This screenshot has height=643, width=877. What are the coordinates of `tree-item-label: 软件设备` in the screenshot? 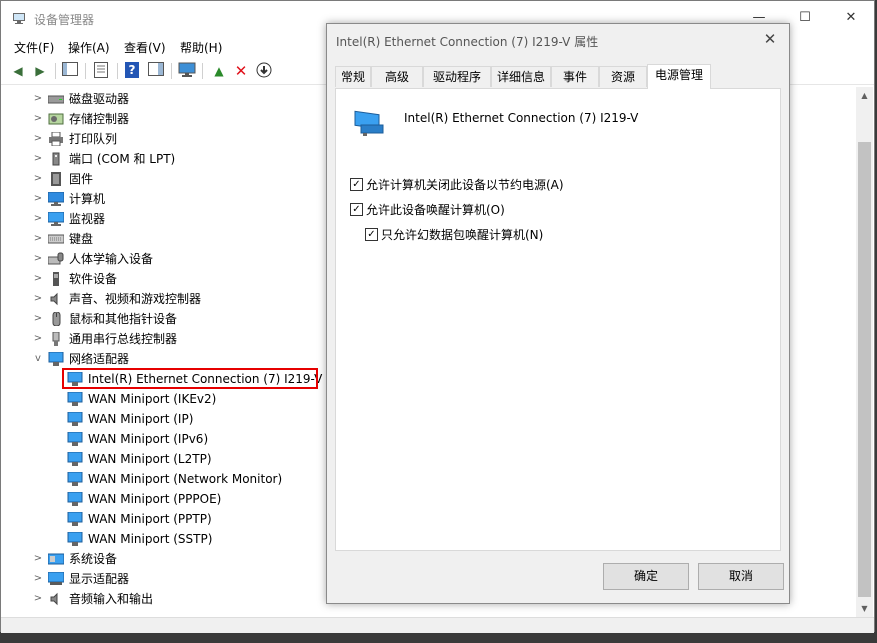 It's located at (93, 279).